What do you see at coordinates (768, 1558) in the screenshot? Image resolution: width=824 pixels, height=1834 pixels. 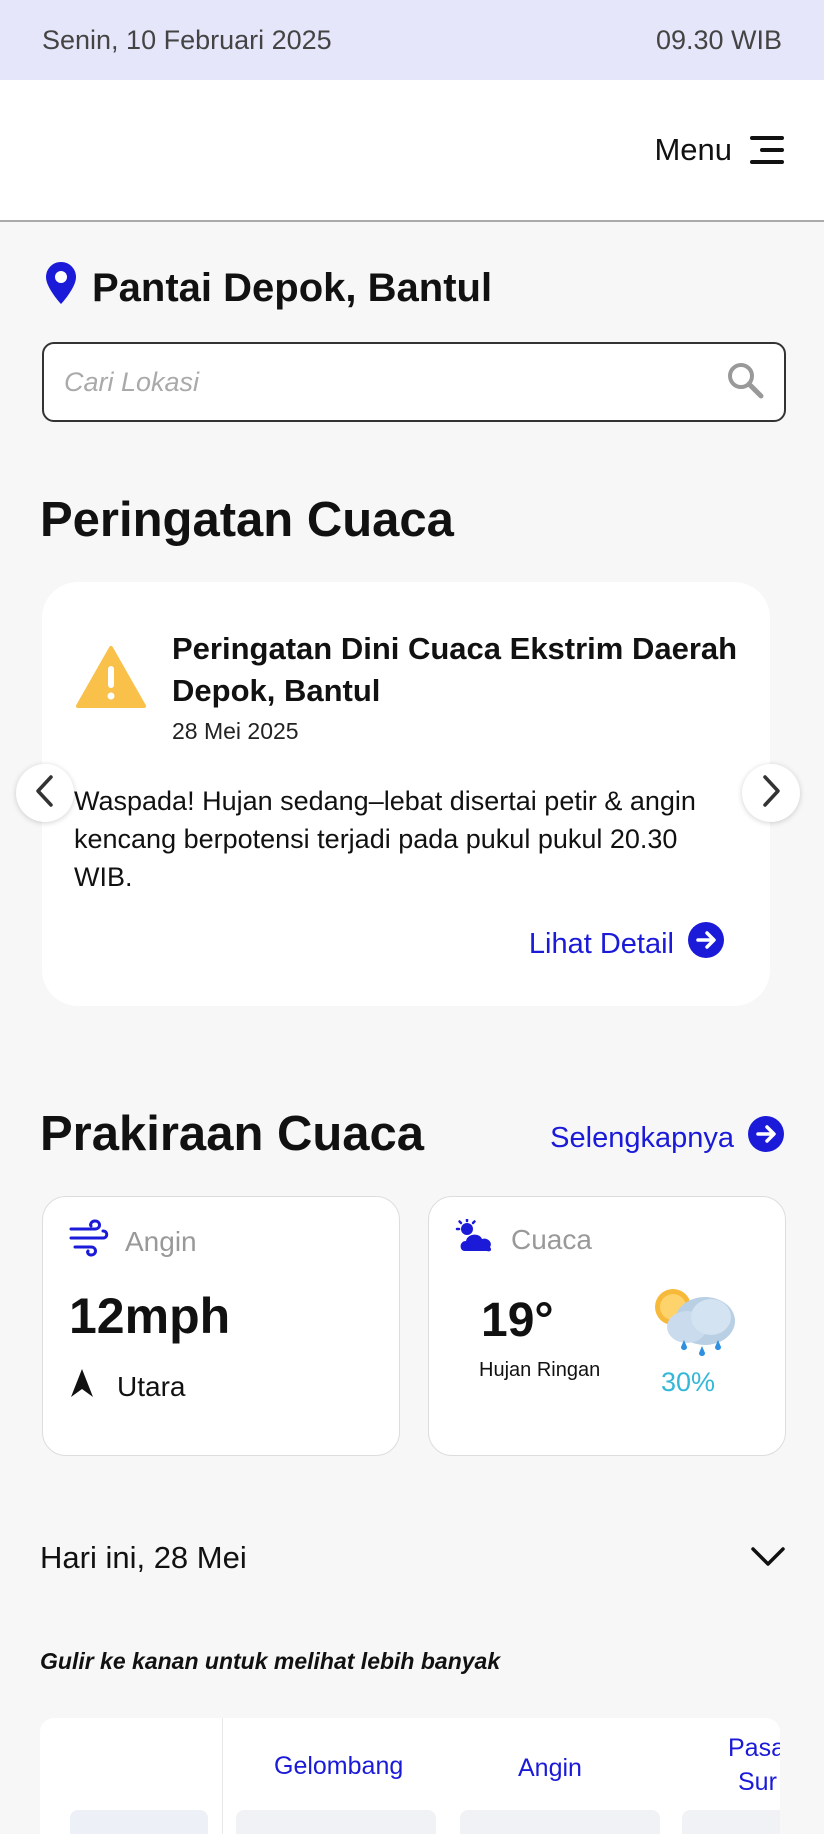 I see `chevron-down-icon` at bounding box center [768, 1558].